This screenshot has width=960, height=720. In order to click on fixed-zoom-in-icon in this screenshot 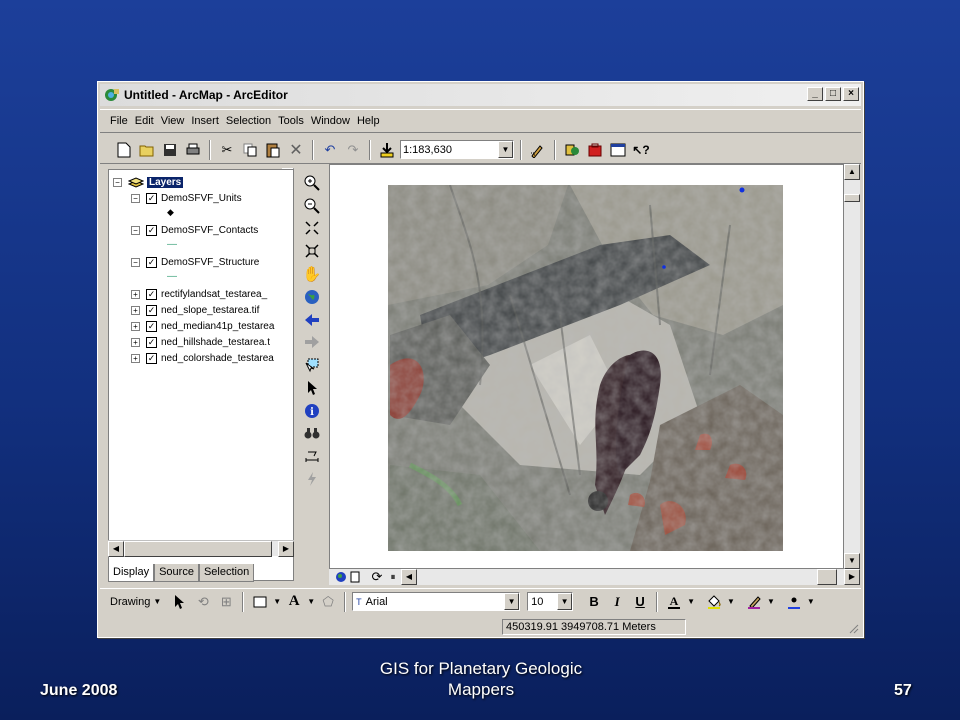, I will do `click(312, 229)`.